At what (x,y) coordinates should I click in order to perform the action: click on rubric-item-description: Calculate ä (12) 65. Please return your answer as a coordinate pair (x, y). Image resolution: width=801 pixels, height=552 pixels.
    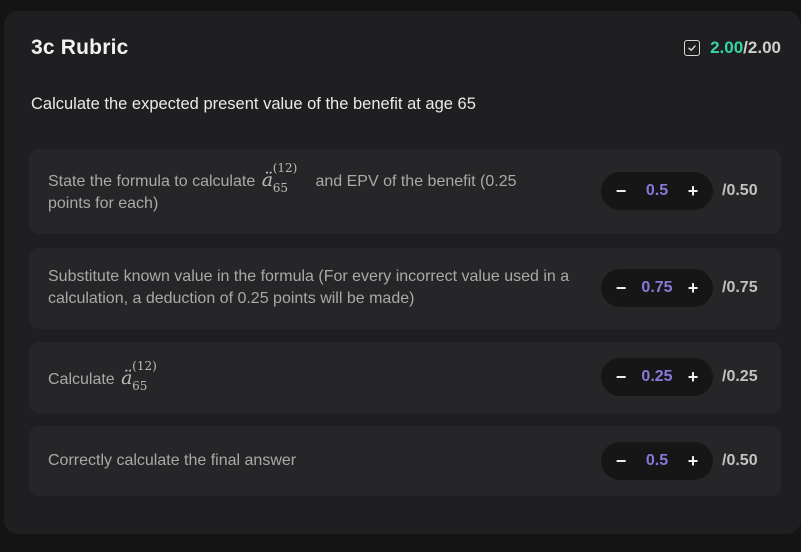
    Looking at the image, I should click on (322, 376).